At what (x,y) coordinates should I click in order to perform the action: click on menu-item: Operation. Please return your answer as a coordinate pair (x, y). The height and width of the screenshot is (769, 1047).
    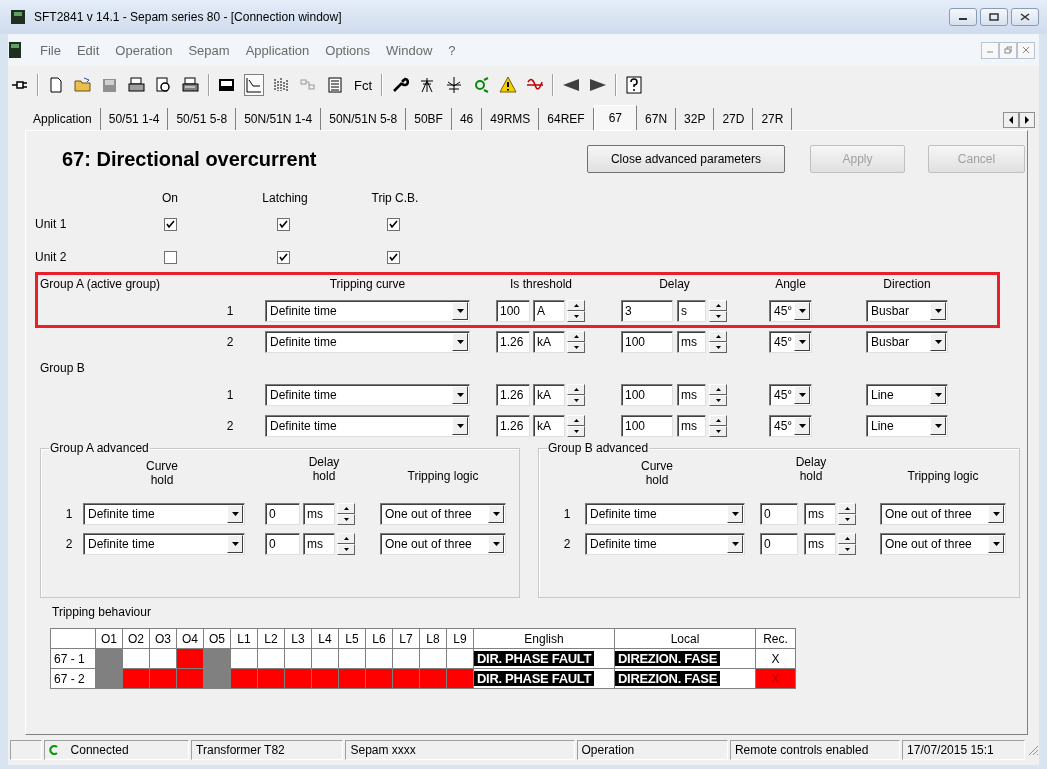
    Looking at the image, I should click on (144, 50).